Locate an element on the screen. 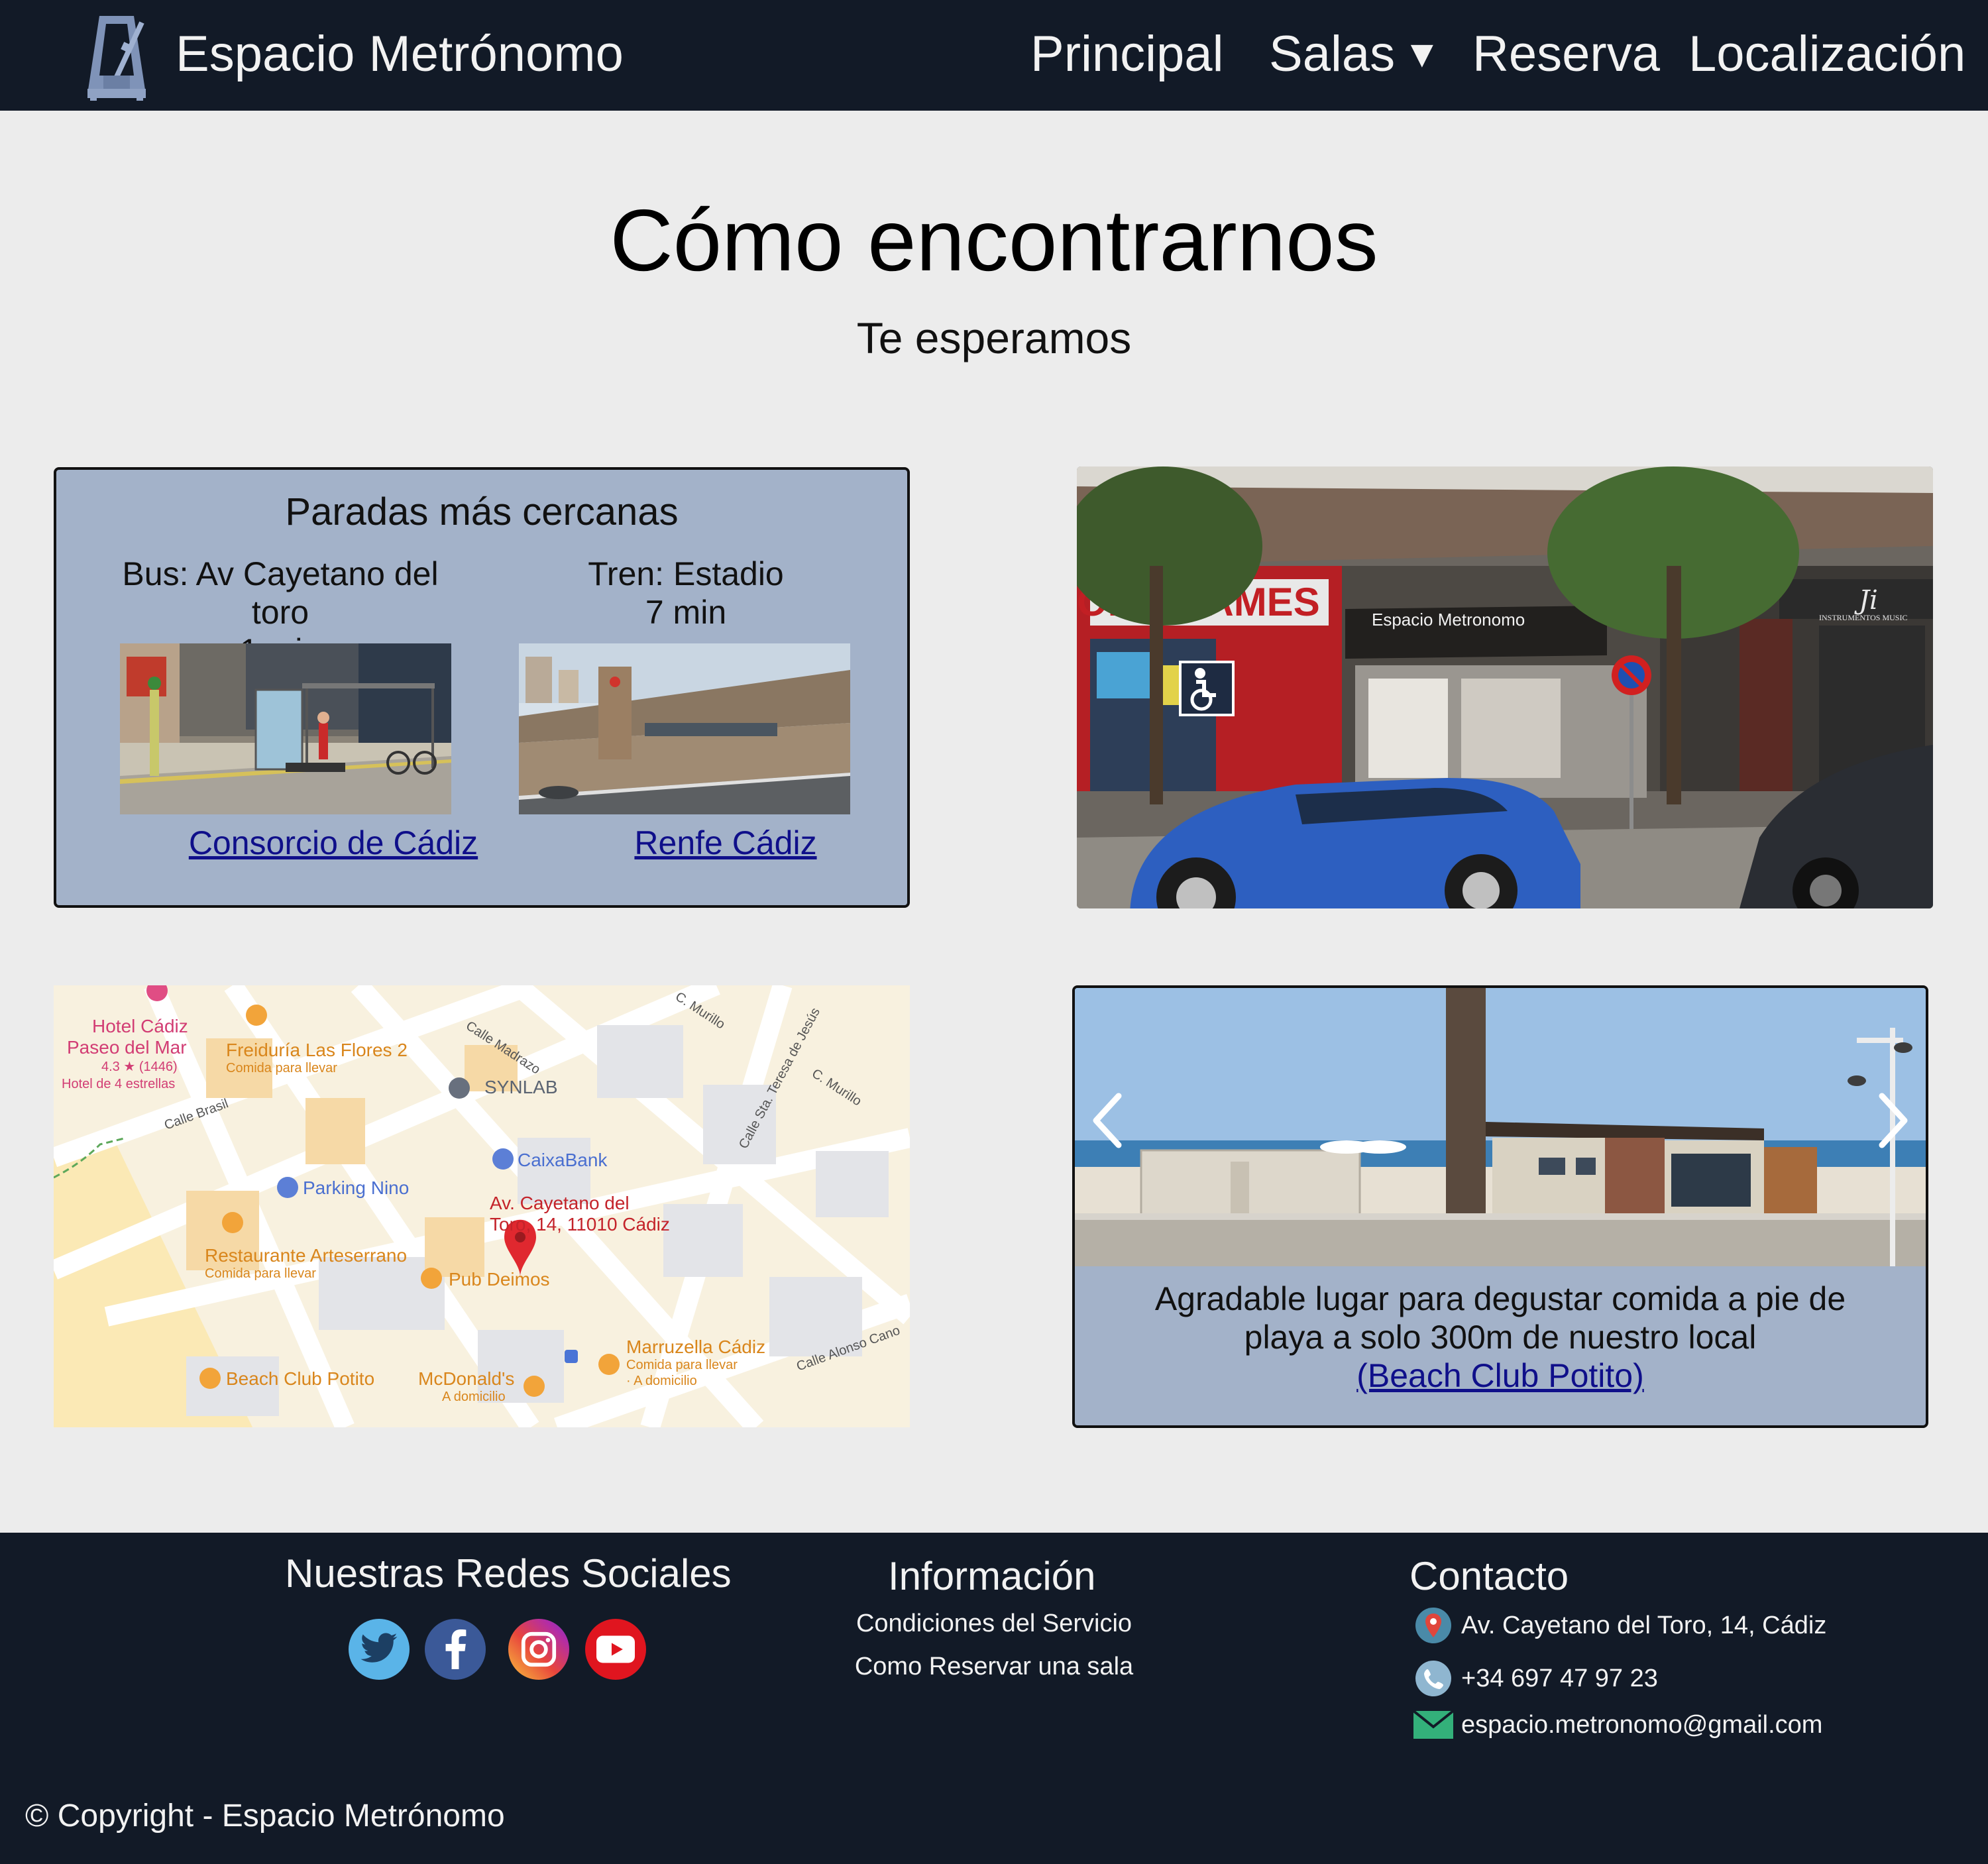  youtube-icon is located at coordinates (615, 1649).